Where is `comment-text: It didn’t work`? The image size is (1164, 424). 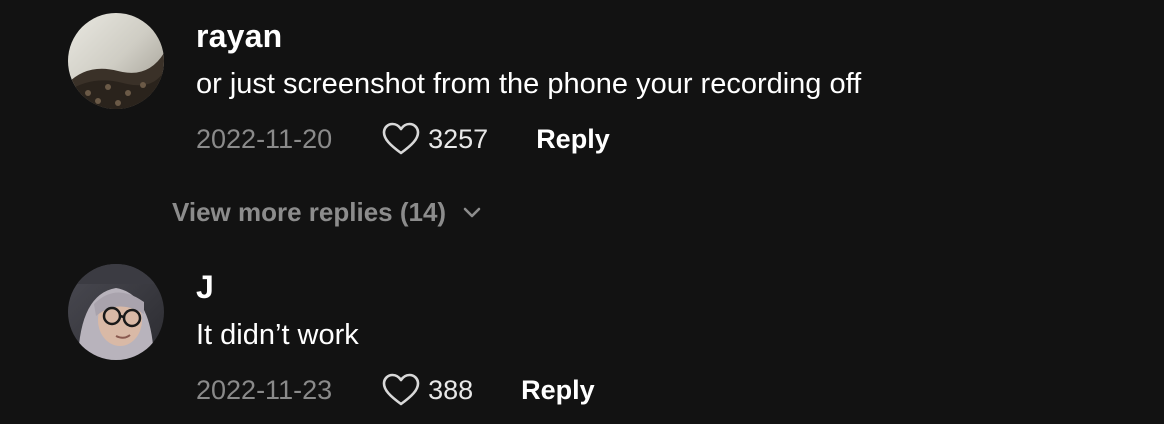 comment-text: It didn’t work is located at coordinates (277, 335).